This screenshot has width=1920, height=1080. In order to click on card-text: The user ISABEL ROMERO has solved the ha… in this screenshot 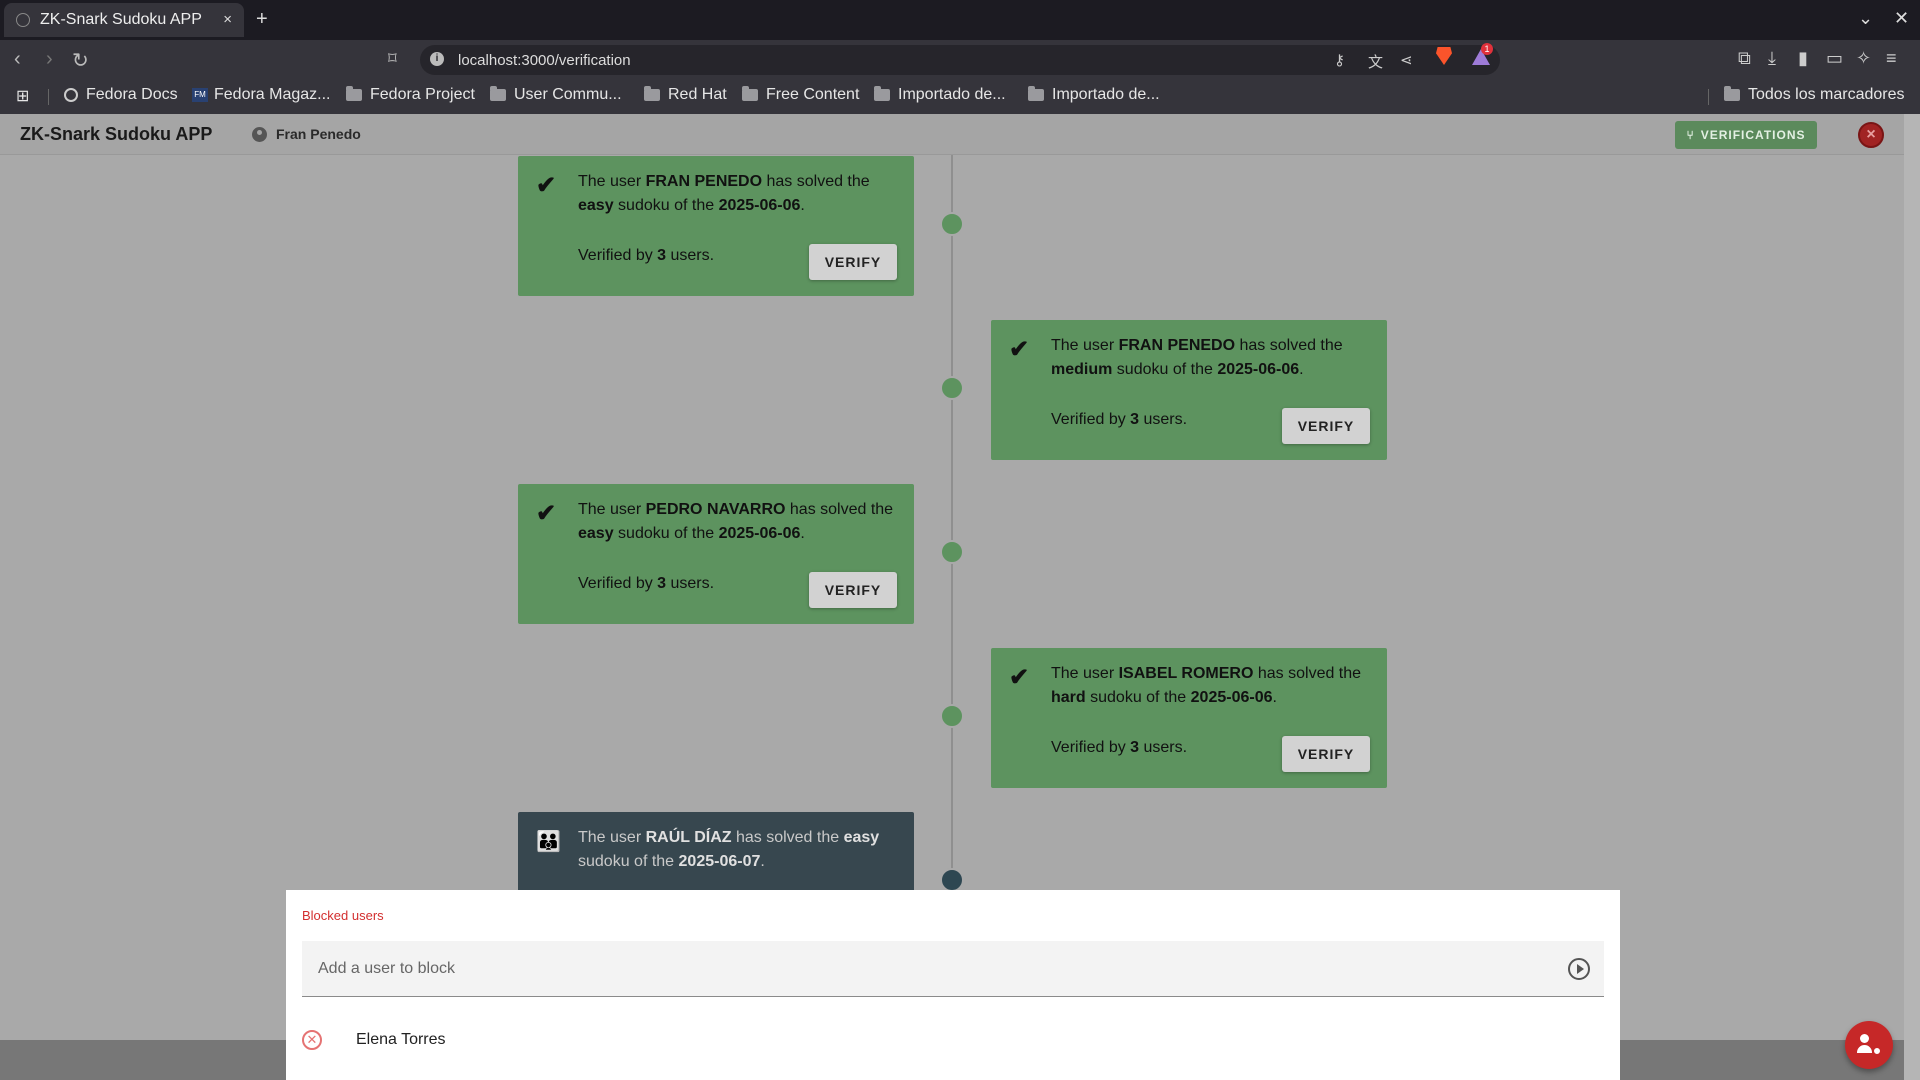, I will do `click(1206, 685)`.